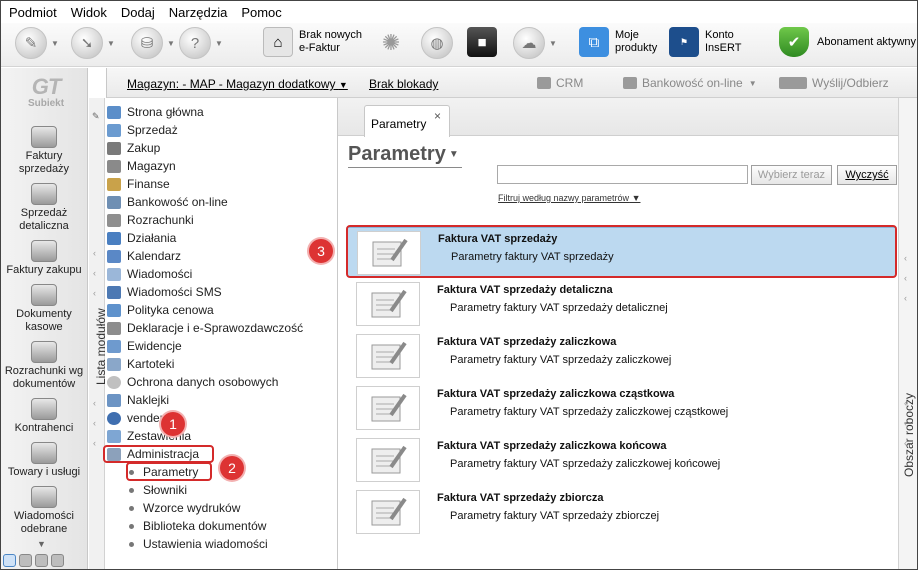  Describe the element at coordinates (690, 83) in the screenshot. I see `bankowosc-button: Bankowość on-line ▼` at that location.